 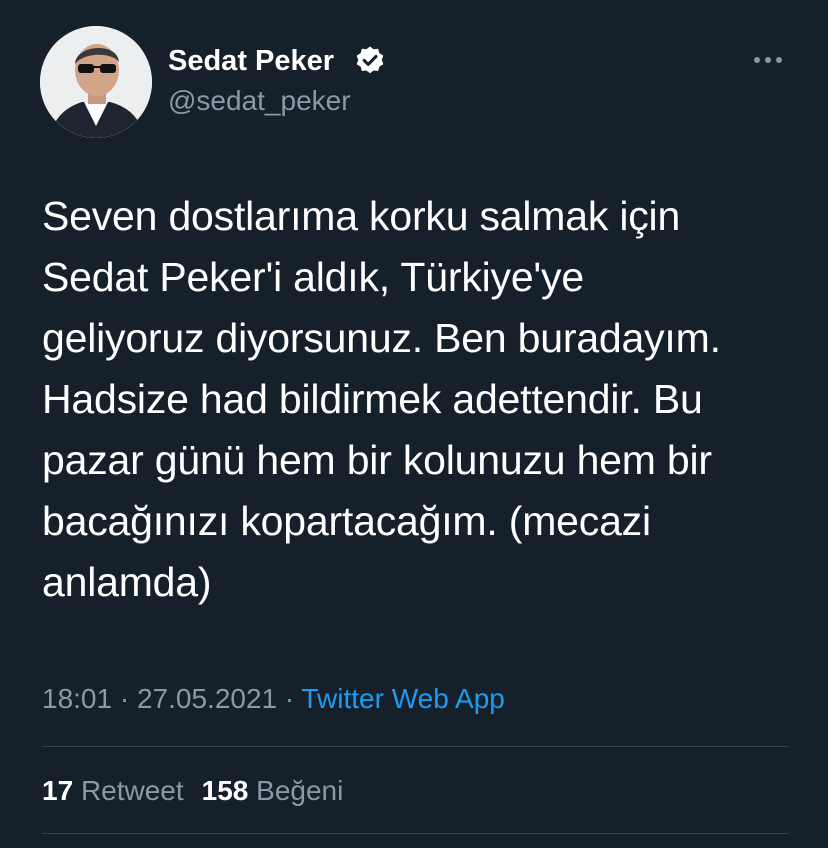 What do you see at coordinates (77, 698) in the screenshot?
I see `tweet-time: 18:01` at bounding box center [77, 698].